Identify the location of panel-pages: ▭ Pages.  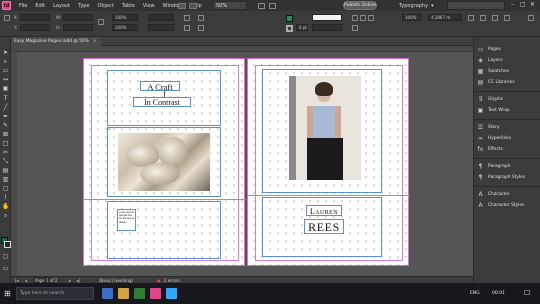
(489, 49).